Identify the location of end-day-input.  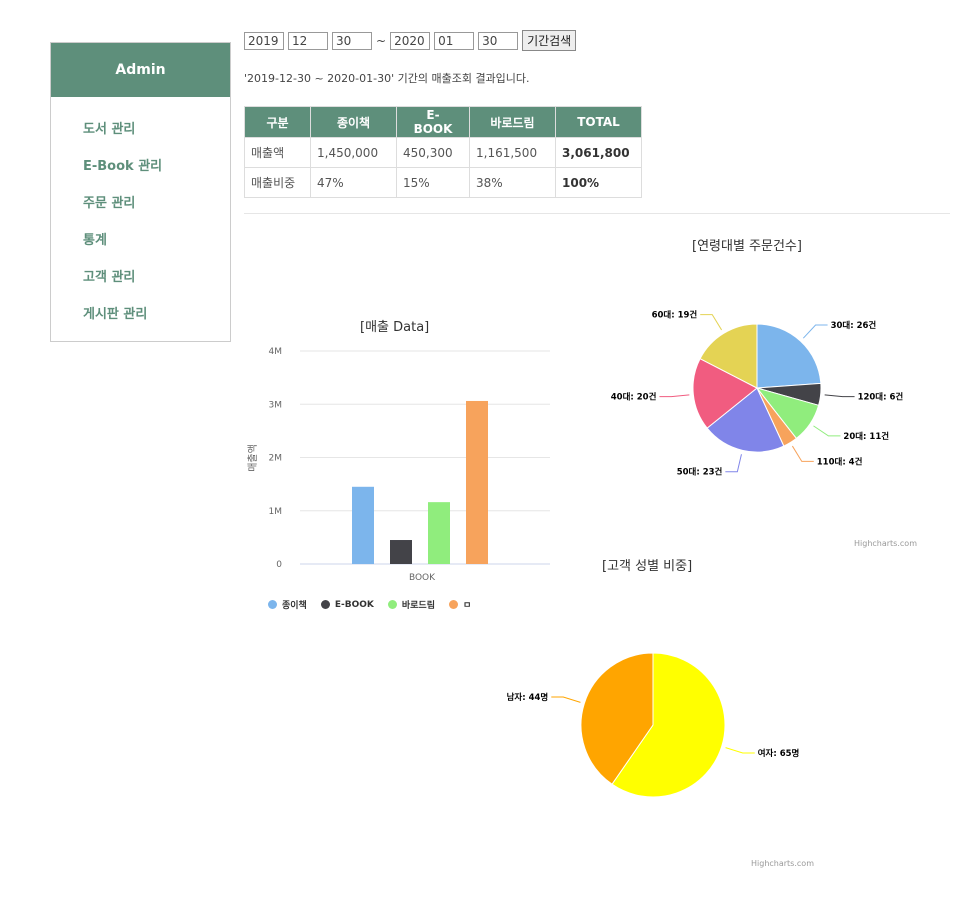
(498, 40).